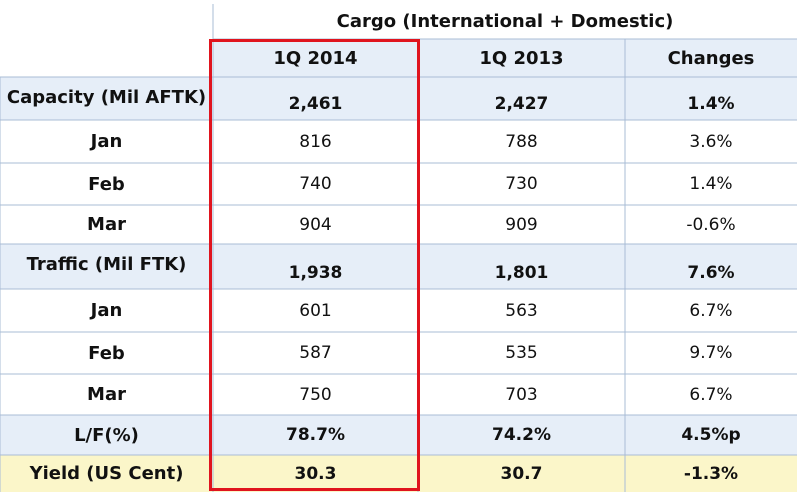  Describe the element at coordinates (711, 473) in the screenshot. I see `cell-9-2: -1.3%` at that location.